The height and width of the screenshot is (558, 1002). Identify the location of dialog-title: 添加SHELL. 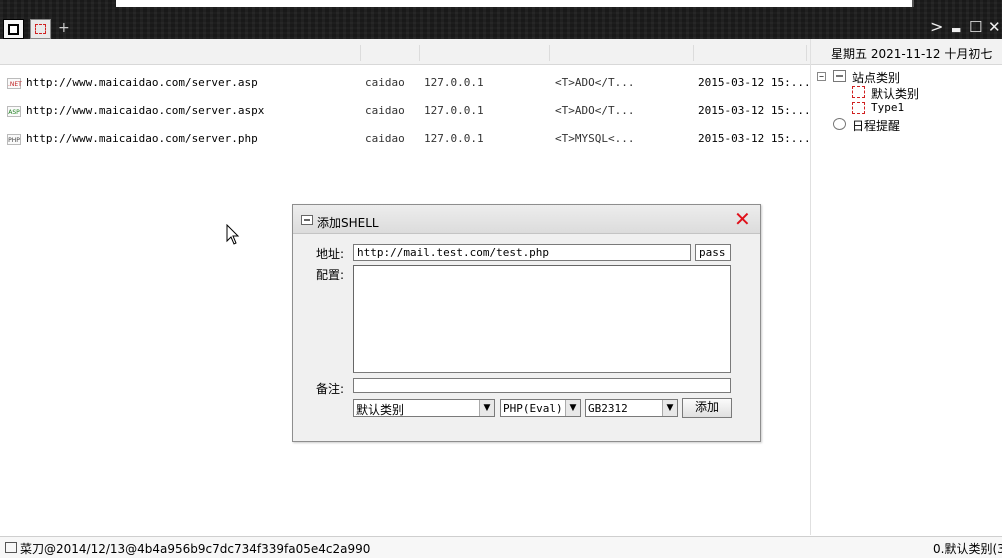
(348, 223).